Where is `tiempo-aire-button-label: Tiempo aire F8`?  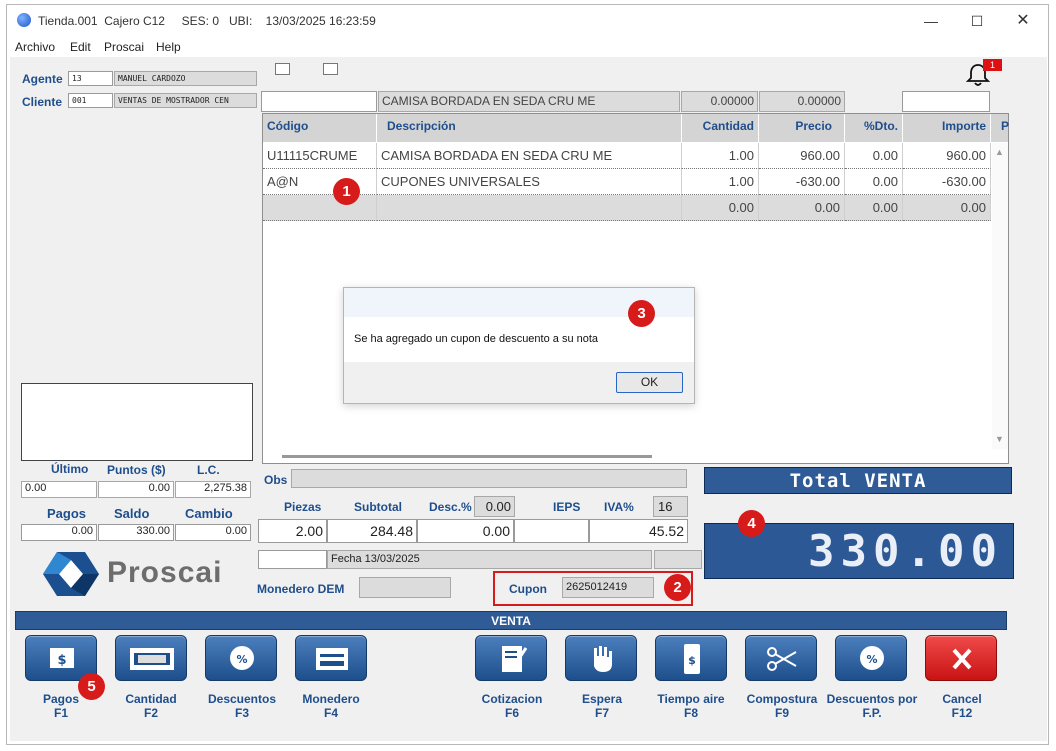 tiempo-aire-button-label: Tiempo aire F8 is located at coordinates (691, 706).